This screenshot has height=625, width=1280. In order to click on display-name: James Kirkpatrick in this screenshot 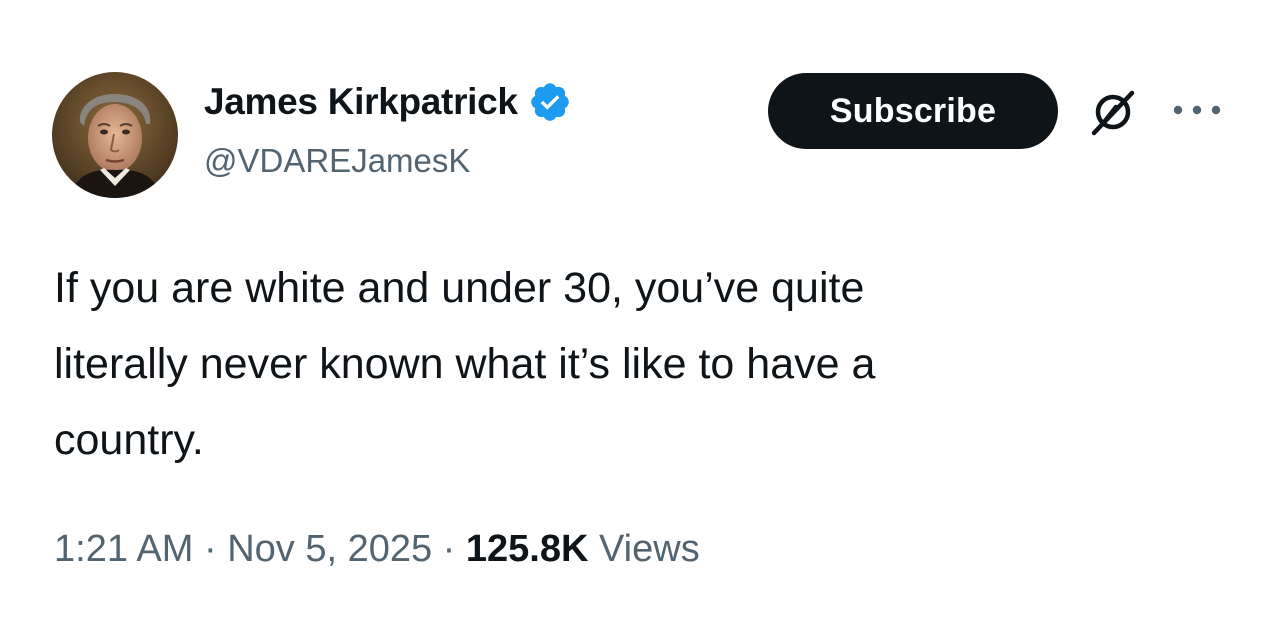, I will do `click(361, 102)`.